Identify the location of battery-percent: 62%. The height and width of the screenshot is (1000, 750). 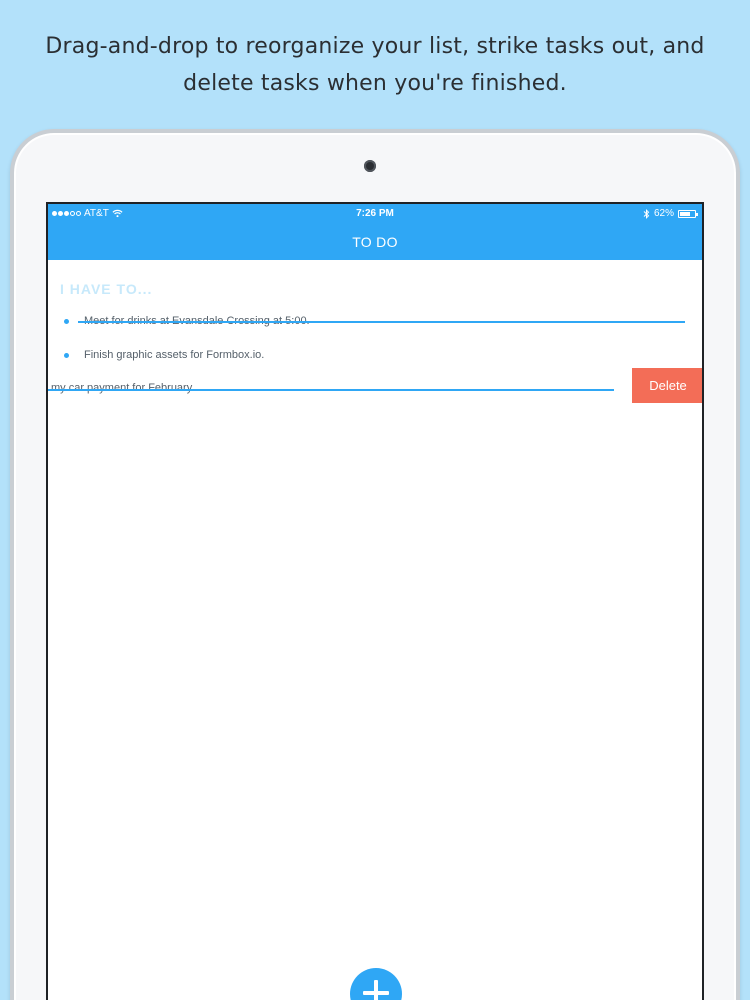
(663, 213).